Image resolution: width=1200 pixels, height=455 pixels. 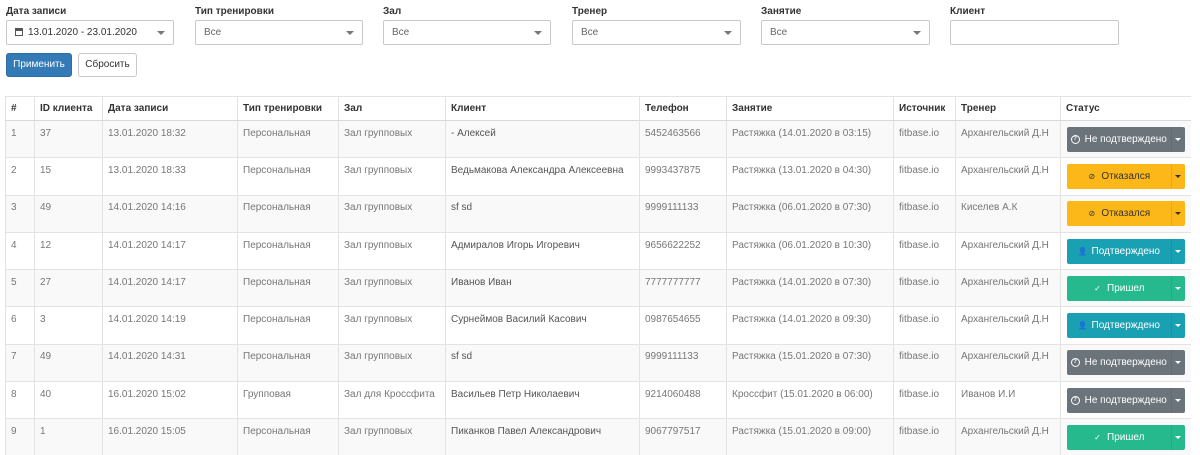 What do you see at coordinates (542, 108) in the screenshot?
I see `col-client-header: Клиент` at bounding box center [542, 108].